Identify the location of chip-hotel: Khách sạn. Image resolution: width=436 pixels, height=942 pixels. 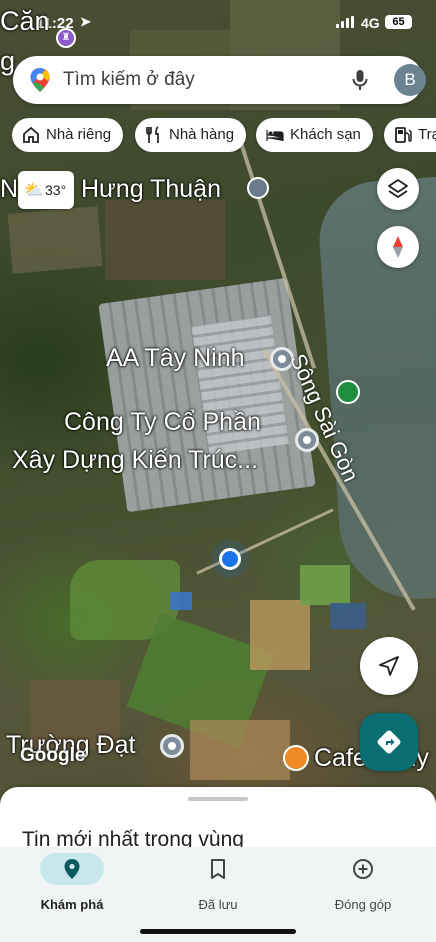
(314, 135).